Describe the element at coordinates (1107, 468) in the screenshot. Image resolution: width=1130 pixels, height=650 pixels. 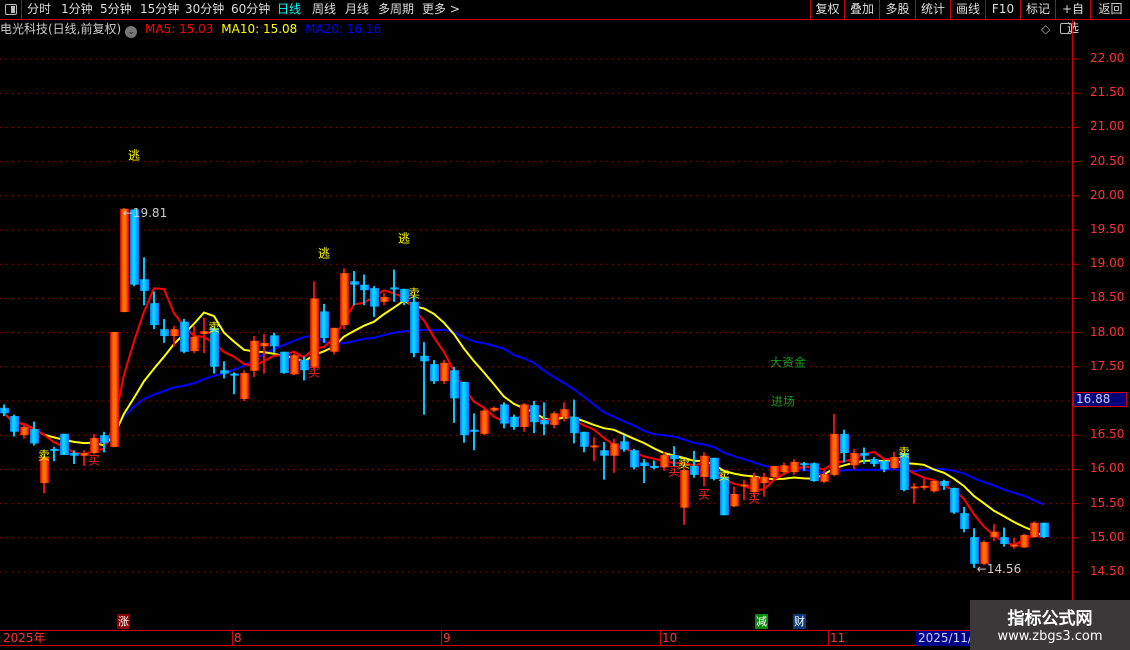
I see `price-tick-label: 16.00` at that location.